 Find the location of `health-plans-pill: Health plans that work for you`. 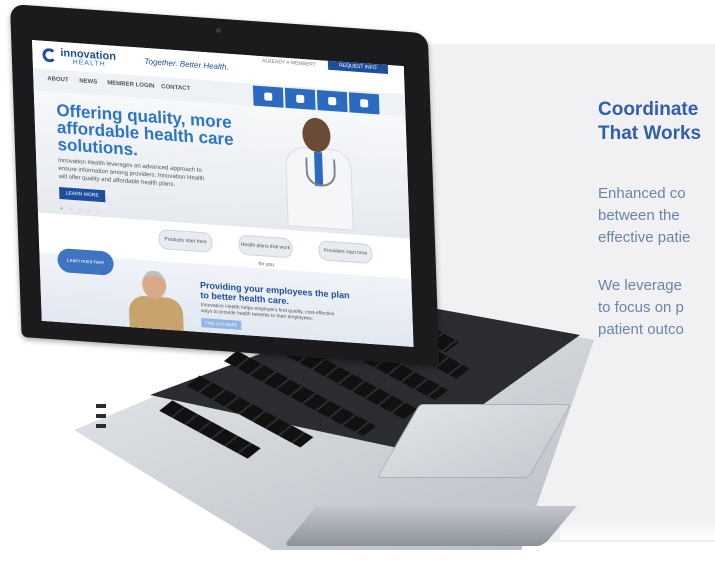

health-plans-pill: Health plans that work for you is located at coordinates (265, 251).